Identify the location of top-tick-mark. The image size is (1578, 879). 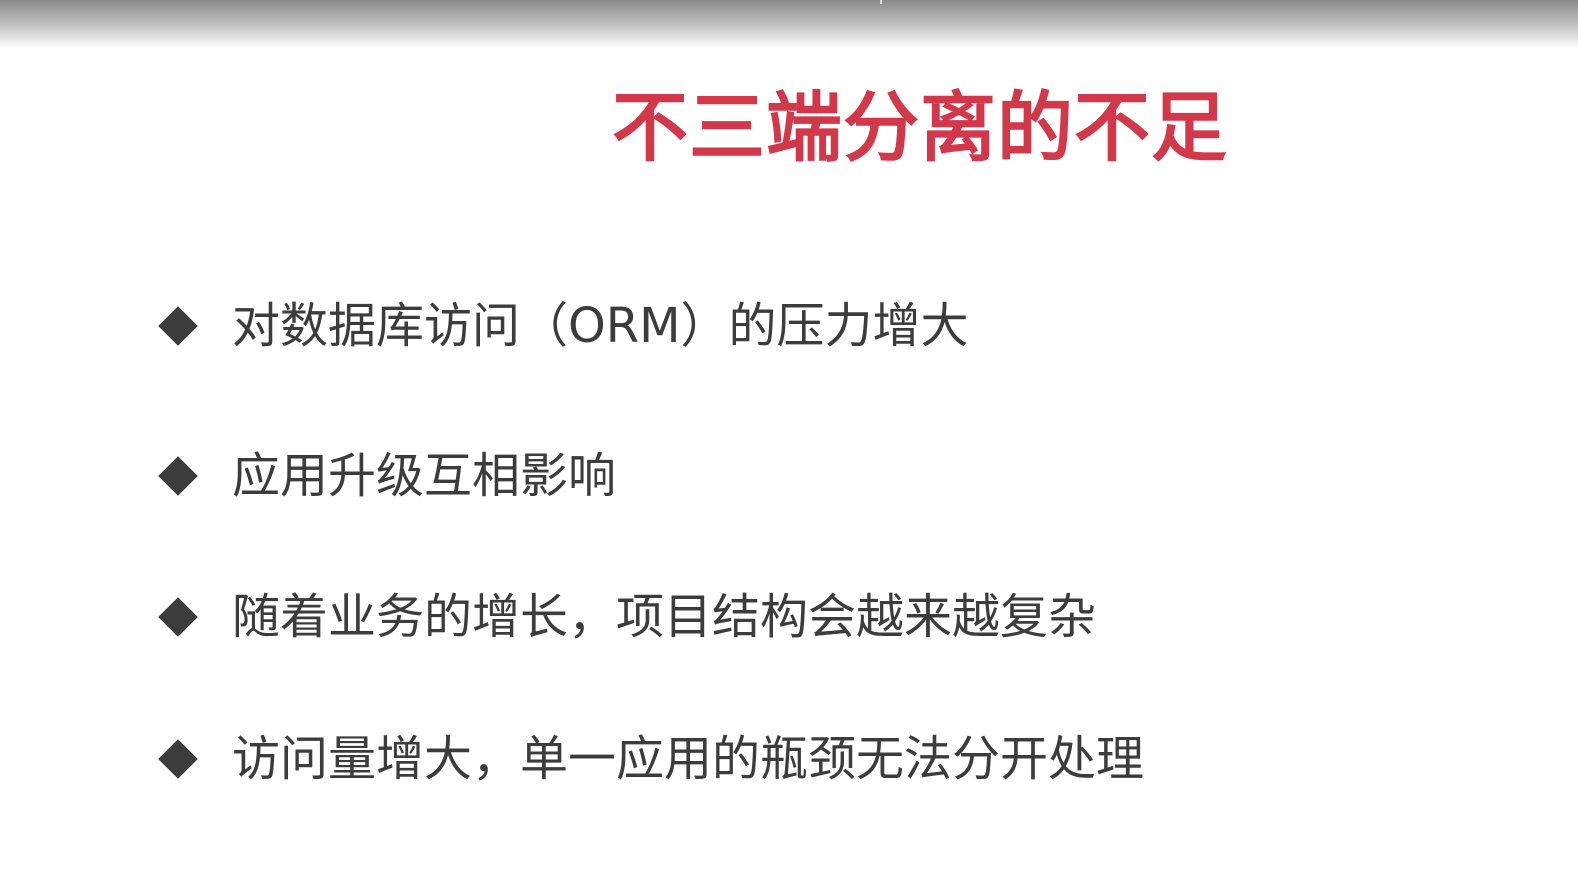
(881, 2).